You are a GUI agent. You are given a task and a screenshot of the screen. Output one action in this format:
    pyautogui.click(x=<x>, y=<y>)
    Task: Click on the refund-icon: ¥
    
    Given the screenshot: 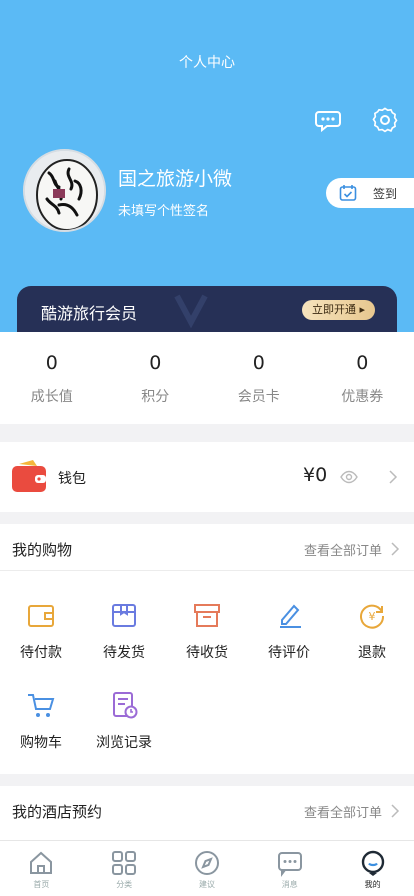 What is the action you would take?
    pyautogui.click(x=372, y=616)
    